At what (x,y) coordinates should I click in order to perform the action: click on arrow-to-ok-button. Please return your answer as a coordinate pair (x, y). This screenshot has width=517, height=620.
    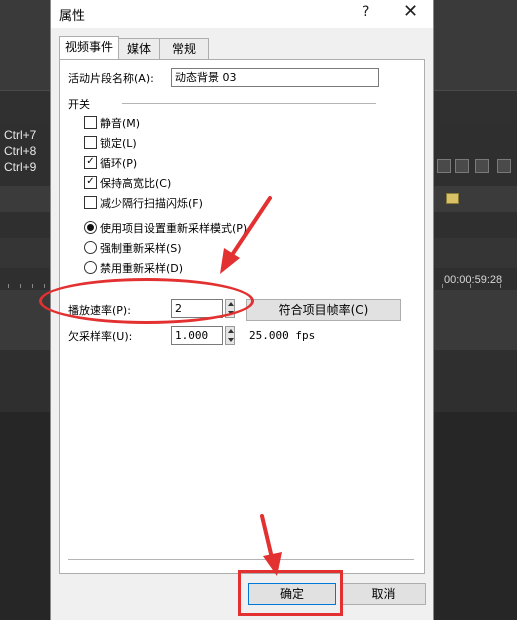
    Looking at the image, I should click on (271, 545).